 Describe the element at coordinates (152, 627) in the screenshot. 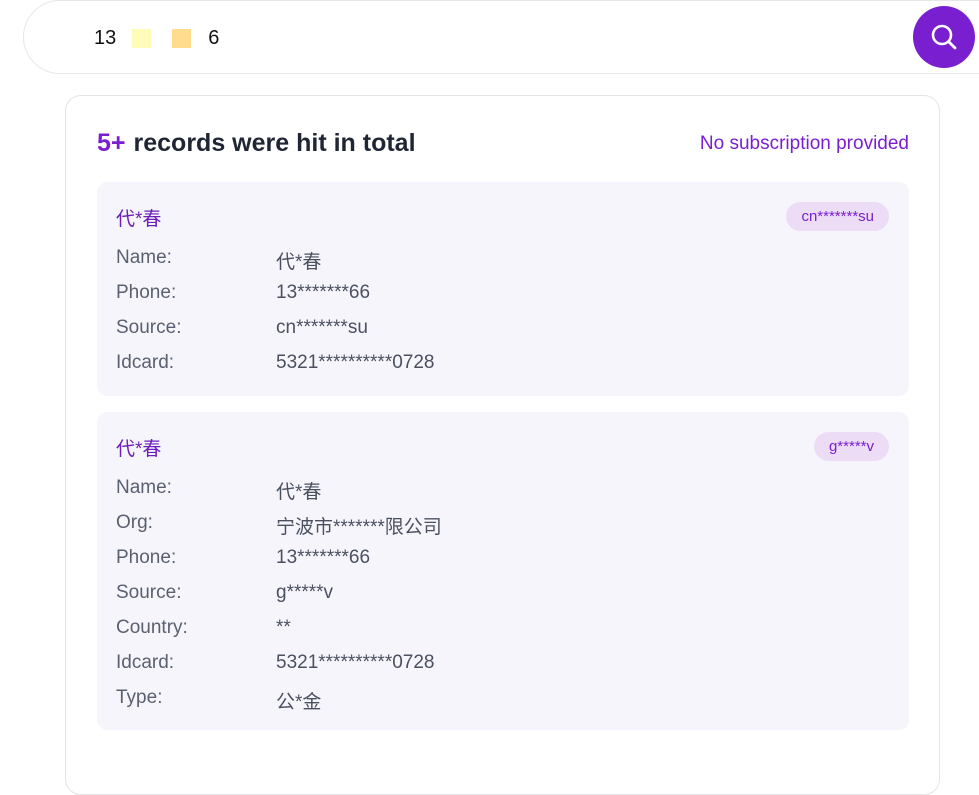

I see `field-label: Country:` at that location.